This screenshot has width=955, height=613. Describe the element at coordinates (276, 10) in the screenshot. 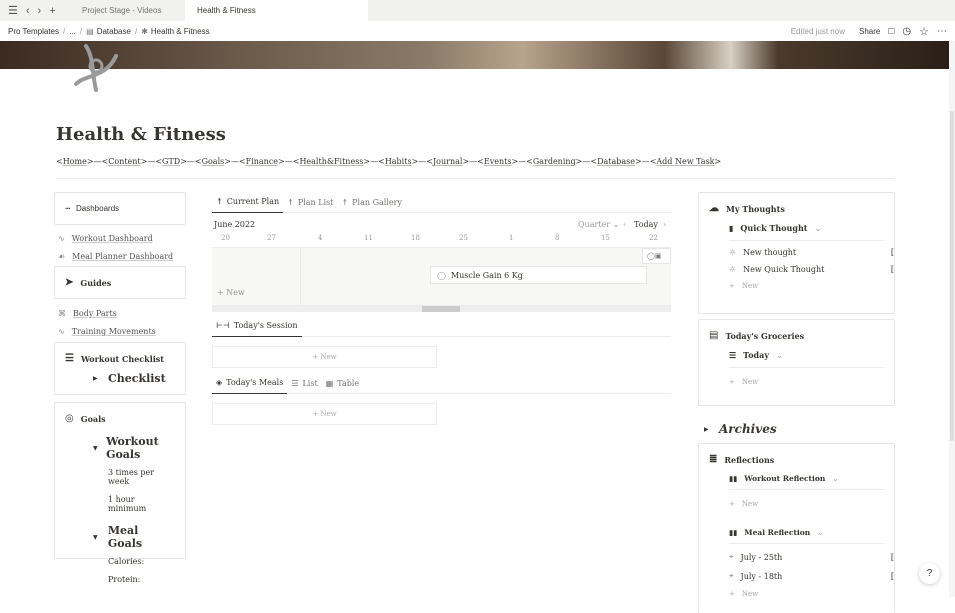

I see `tab-health-fitness: Health & Fitness` at that location.